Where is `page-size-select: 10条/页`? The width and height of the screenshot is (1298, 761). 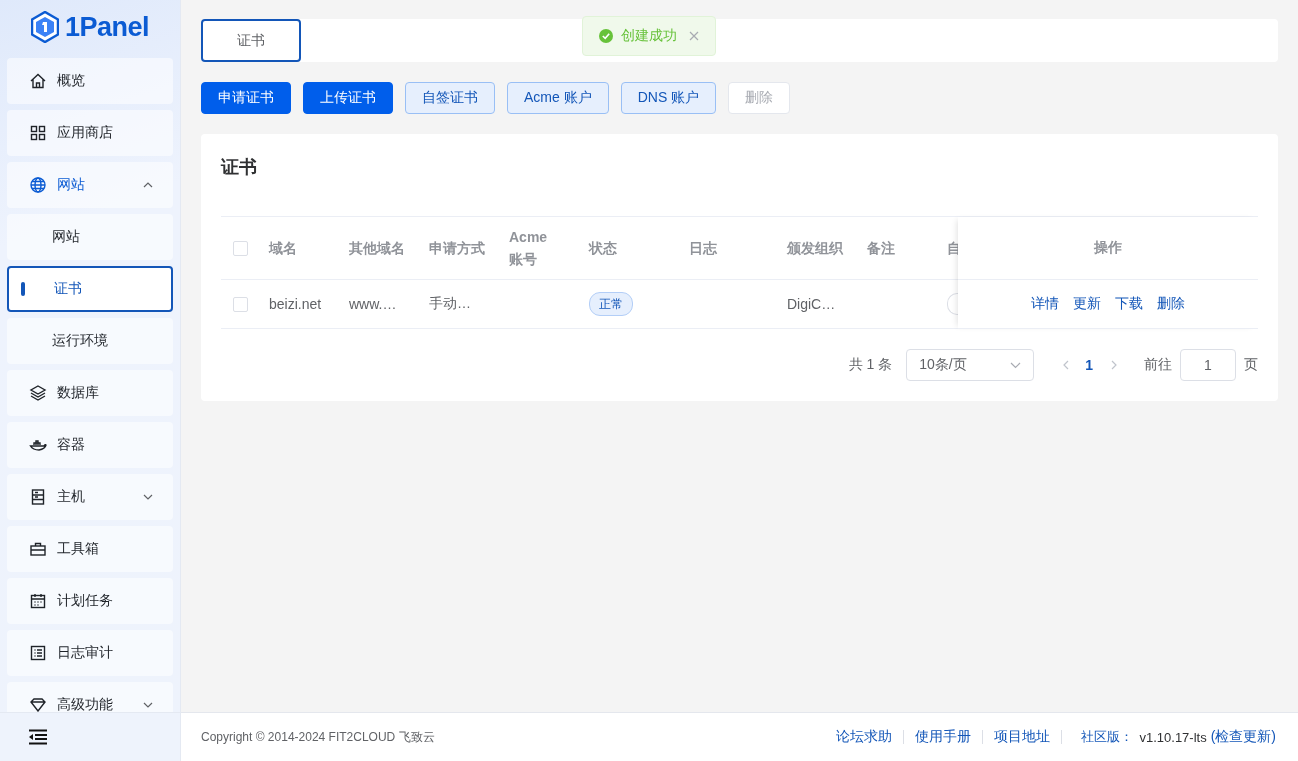
page-size-select: 10条/页 is located at coordinates (970, 365).